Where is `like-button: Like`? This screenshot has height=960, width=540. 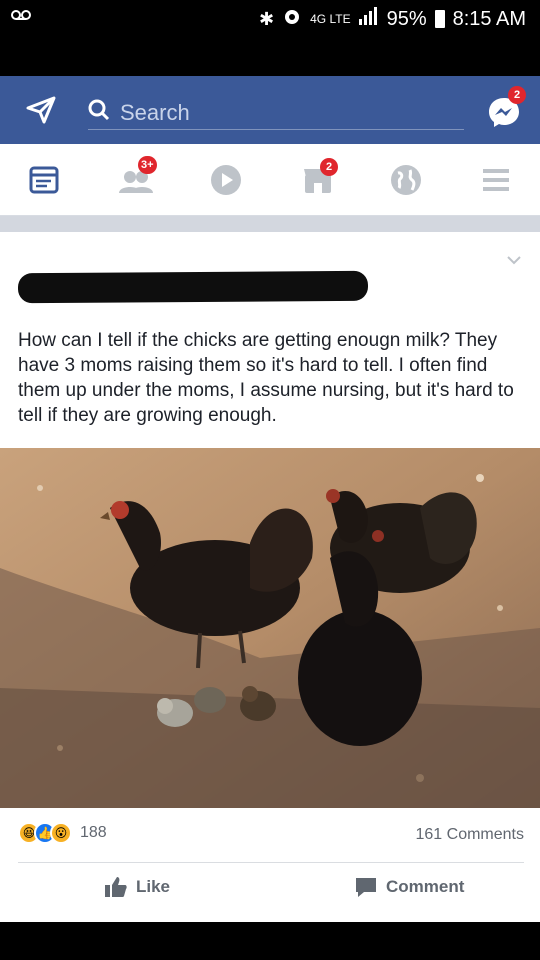 like-button: Like is located at coordinates (137, 887).